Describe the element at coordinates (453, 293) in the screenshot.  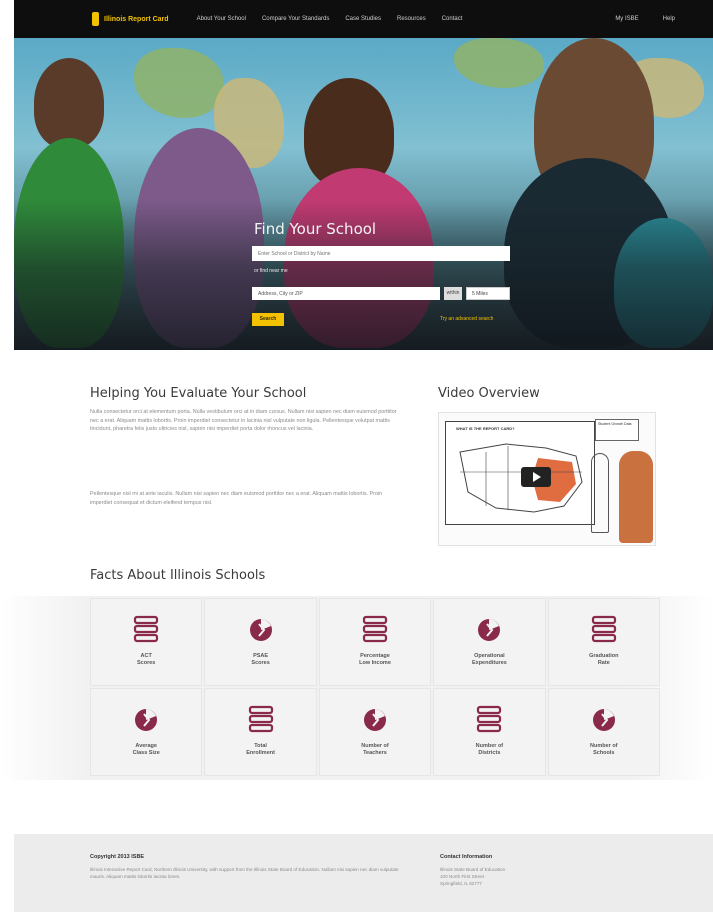
I see `within-label: within` at that location.